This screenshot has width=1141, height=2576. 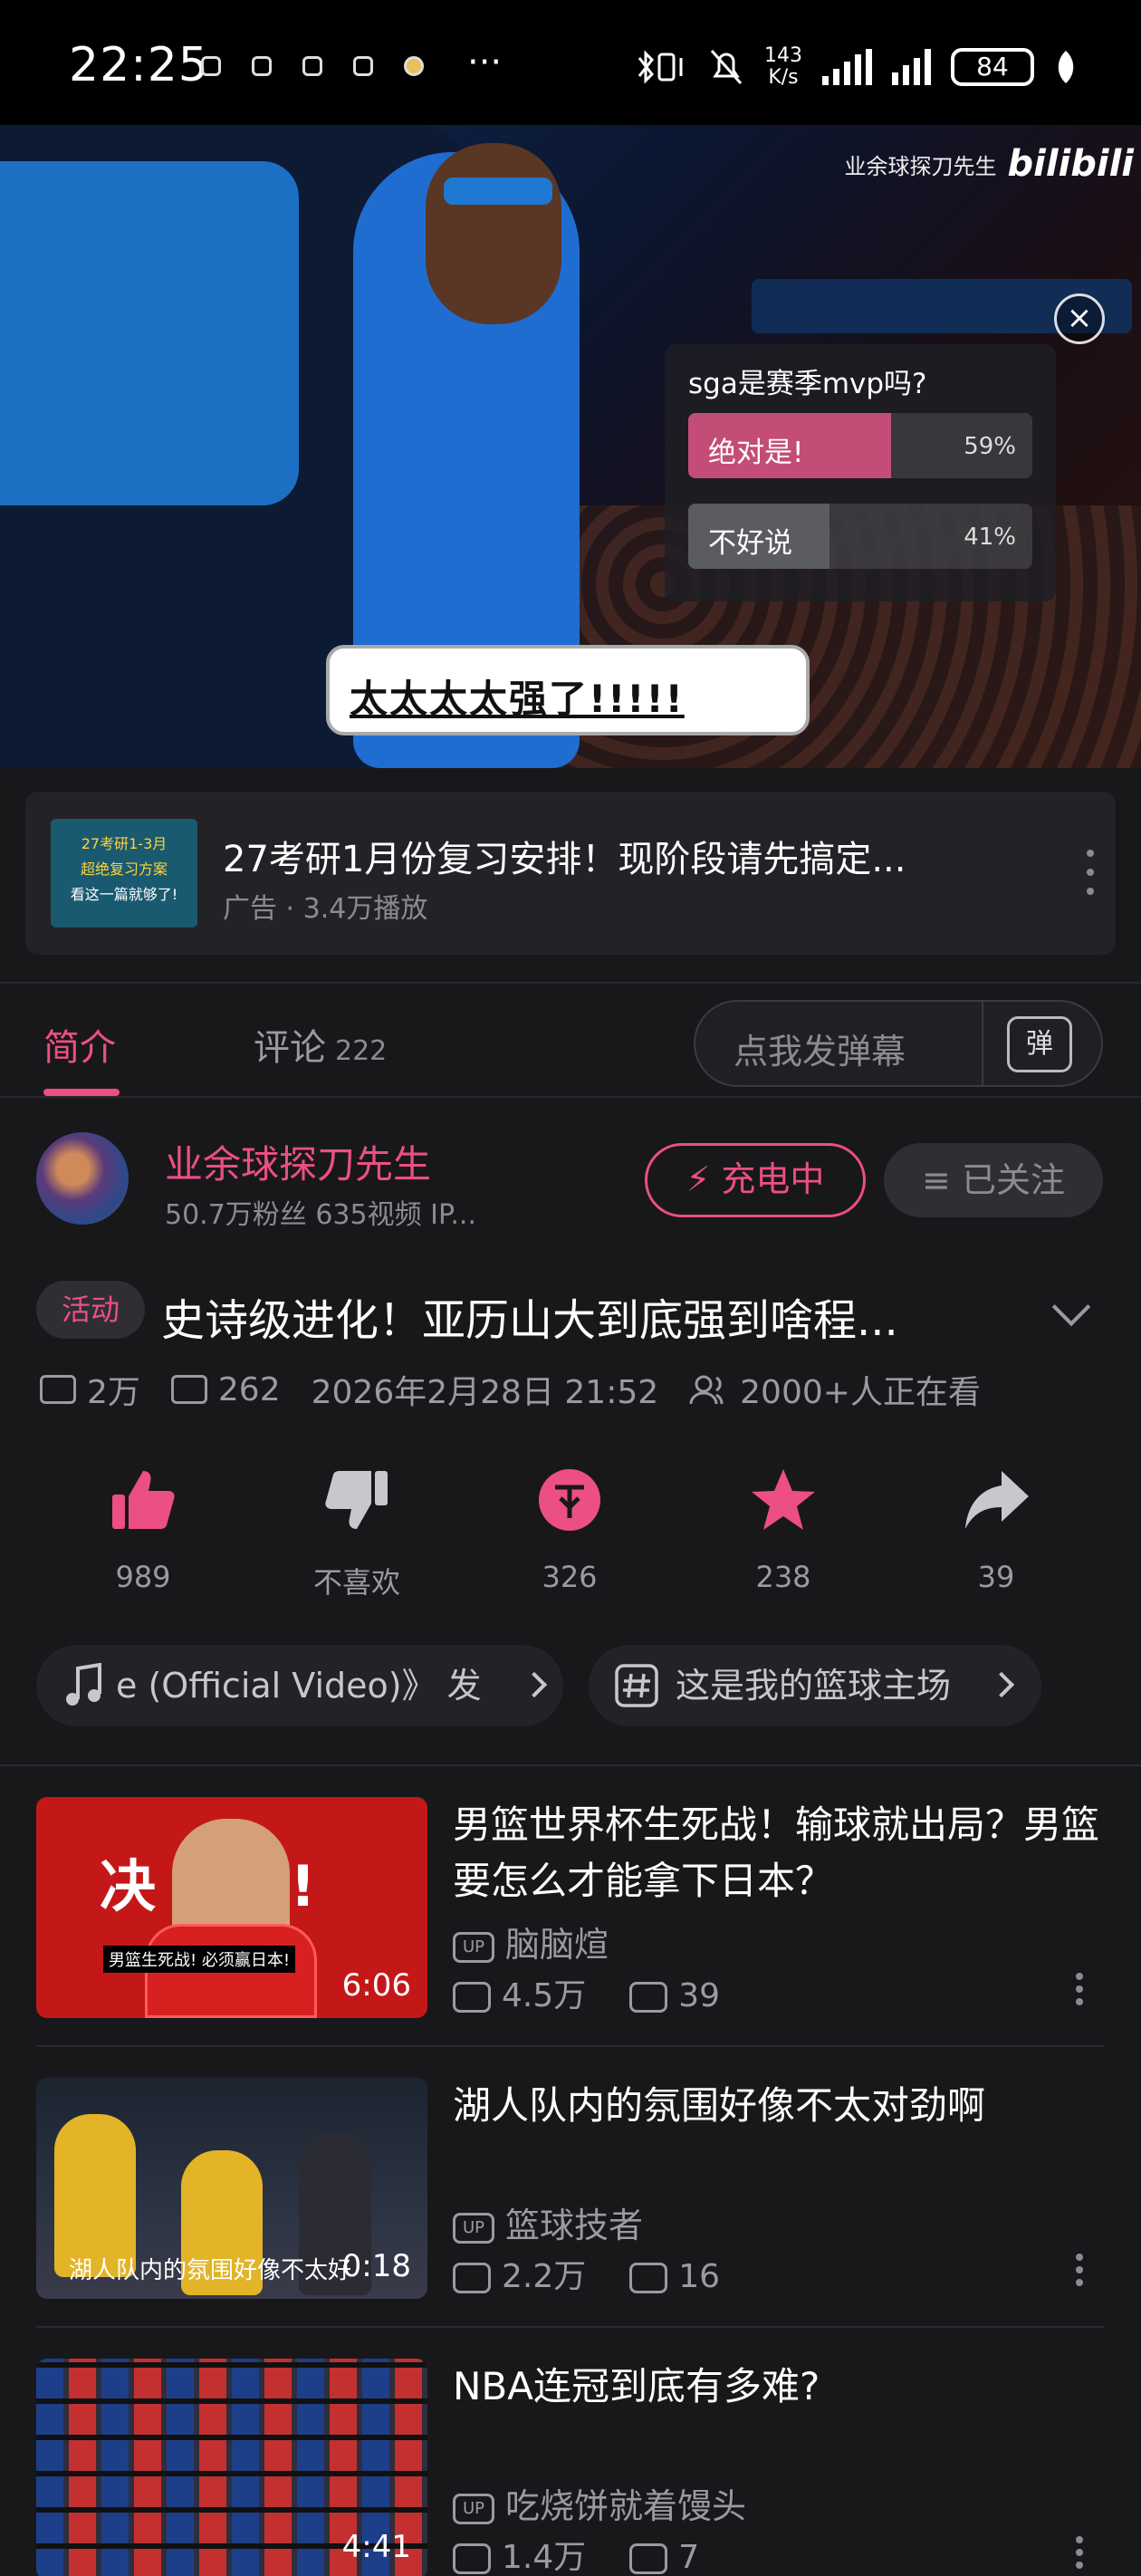 I want to click on status-indicators: 143 K/s 84, so click(x=857, y=67).